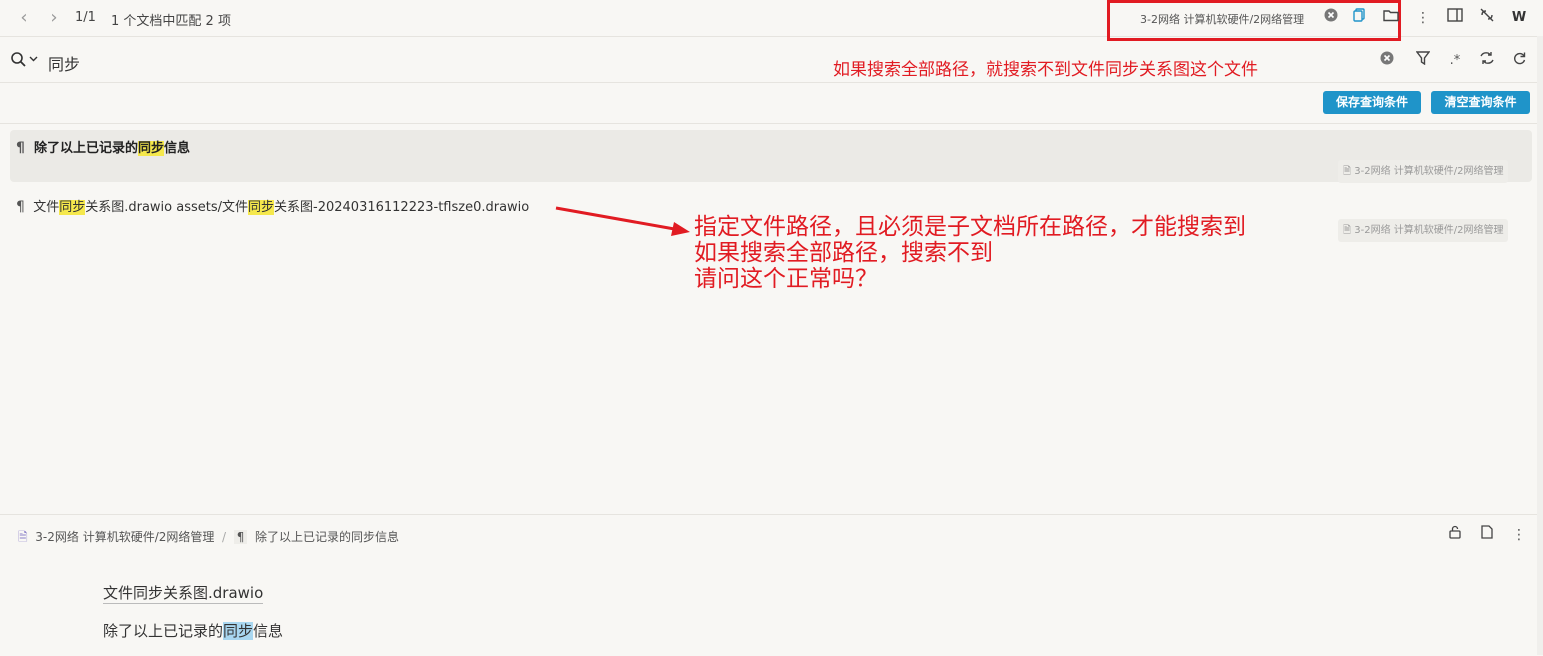 This screenshot has width=1543, height=656. I want to click on forward-icon: ›, so click(54, 18).